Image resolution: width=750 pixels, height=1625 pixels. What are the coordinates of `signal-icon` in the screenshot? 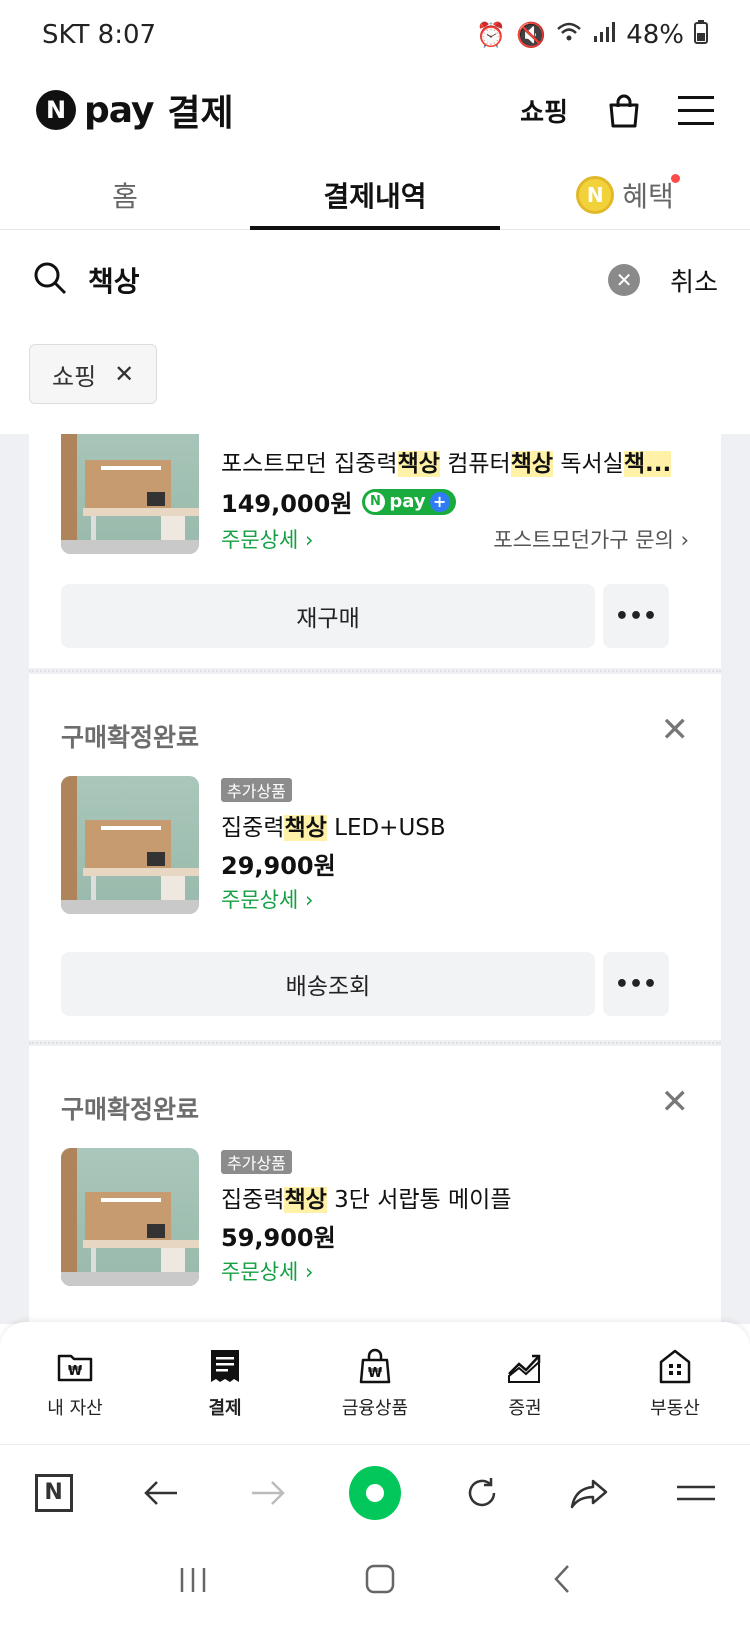 It's located at (604, 35).